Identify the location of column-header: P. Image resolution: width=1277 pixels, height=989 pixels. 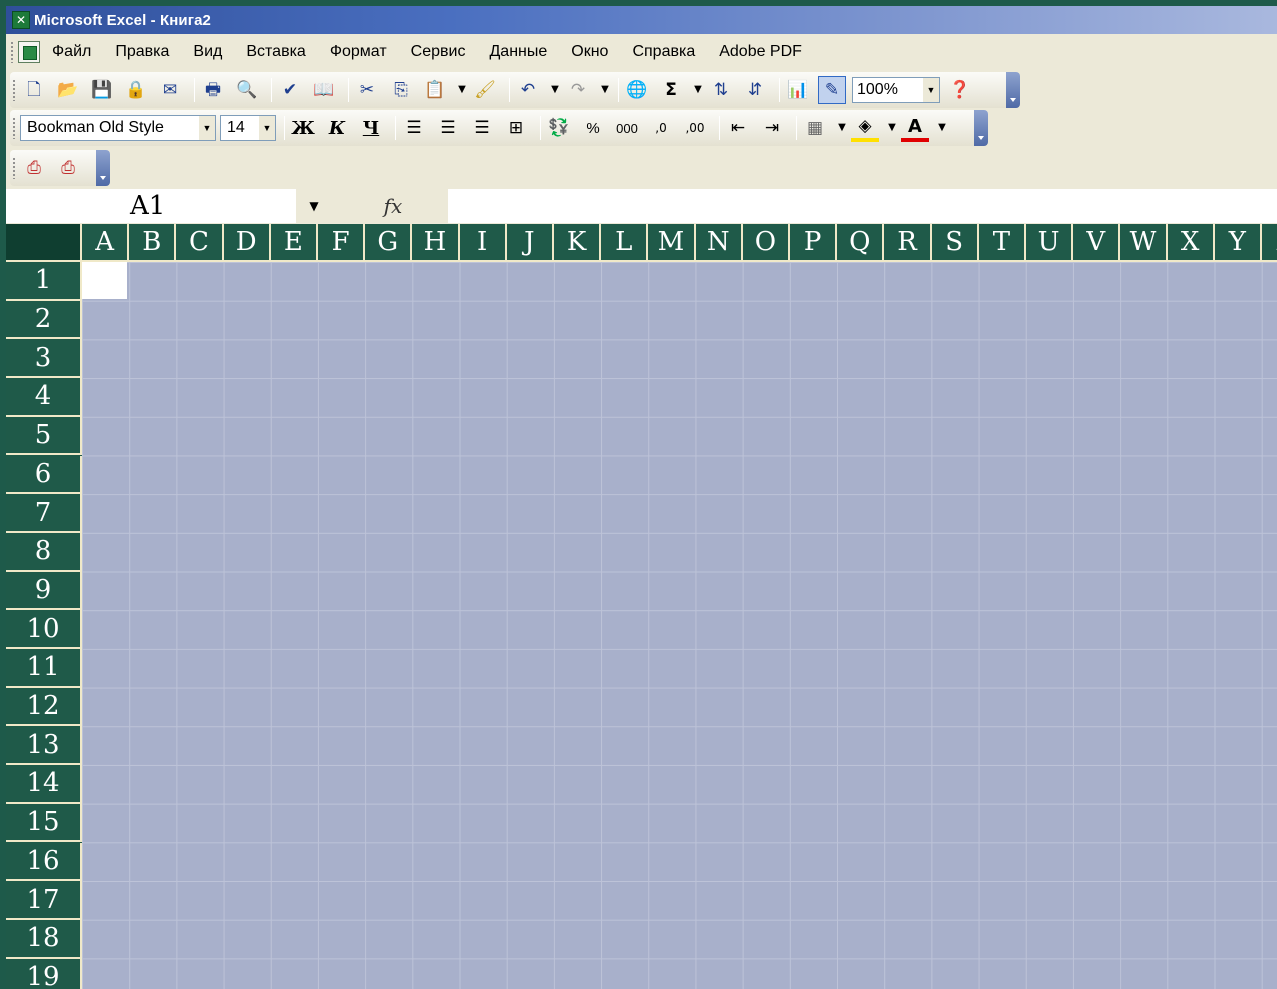
(814, 243).